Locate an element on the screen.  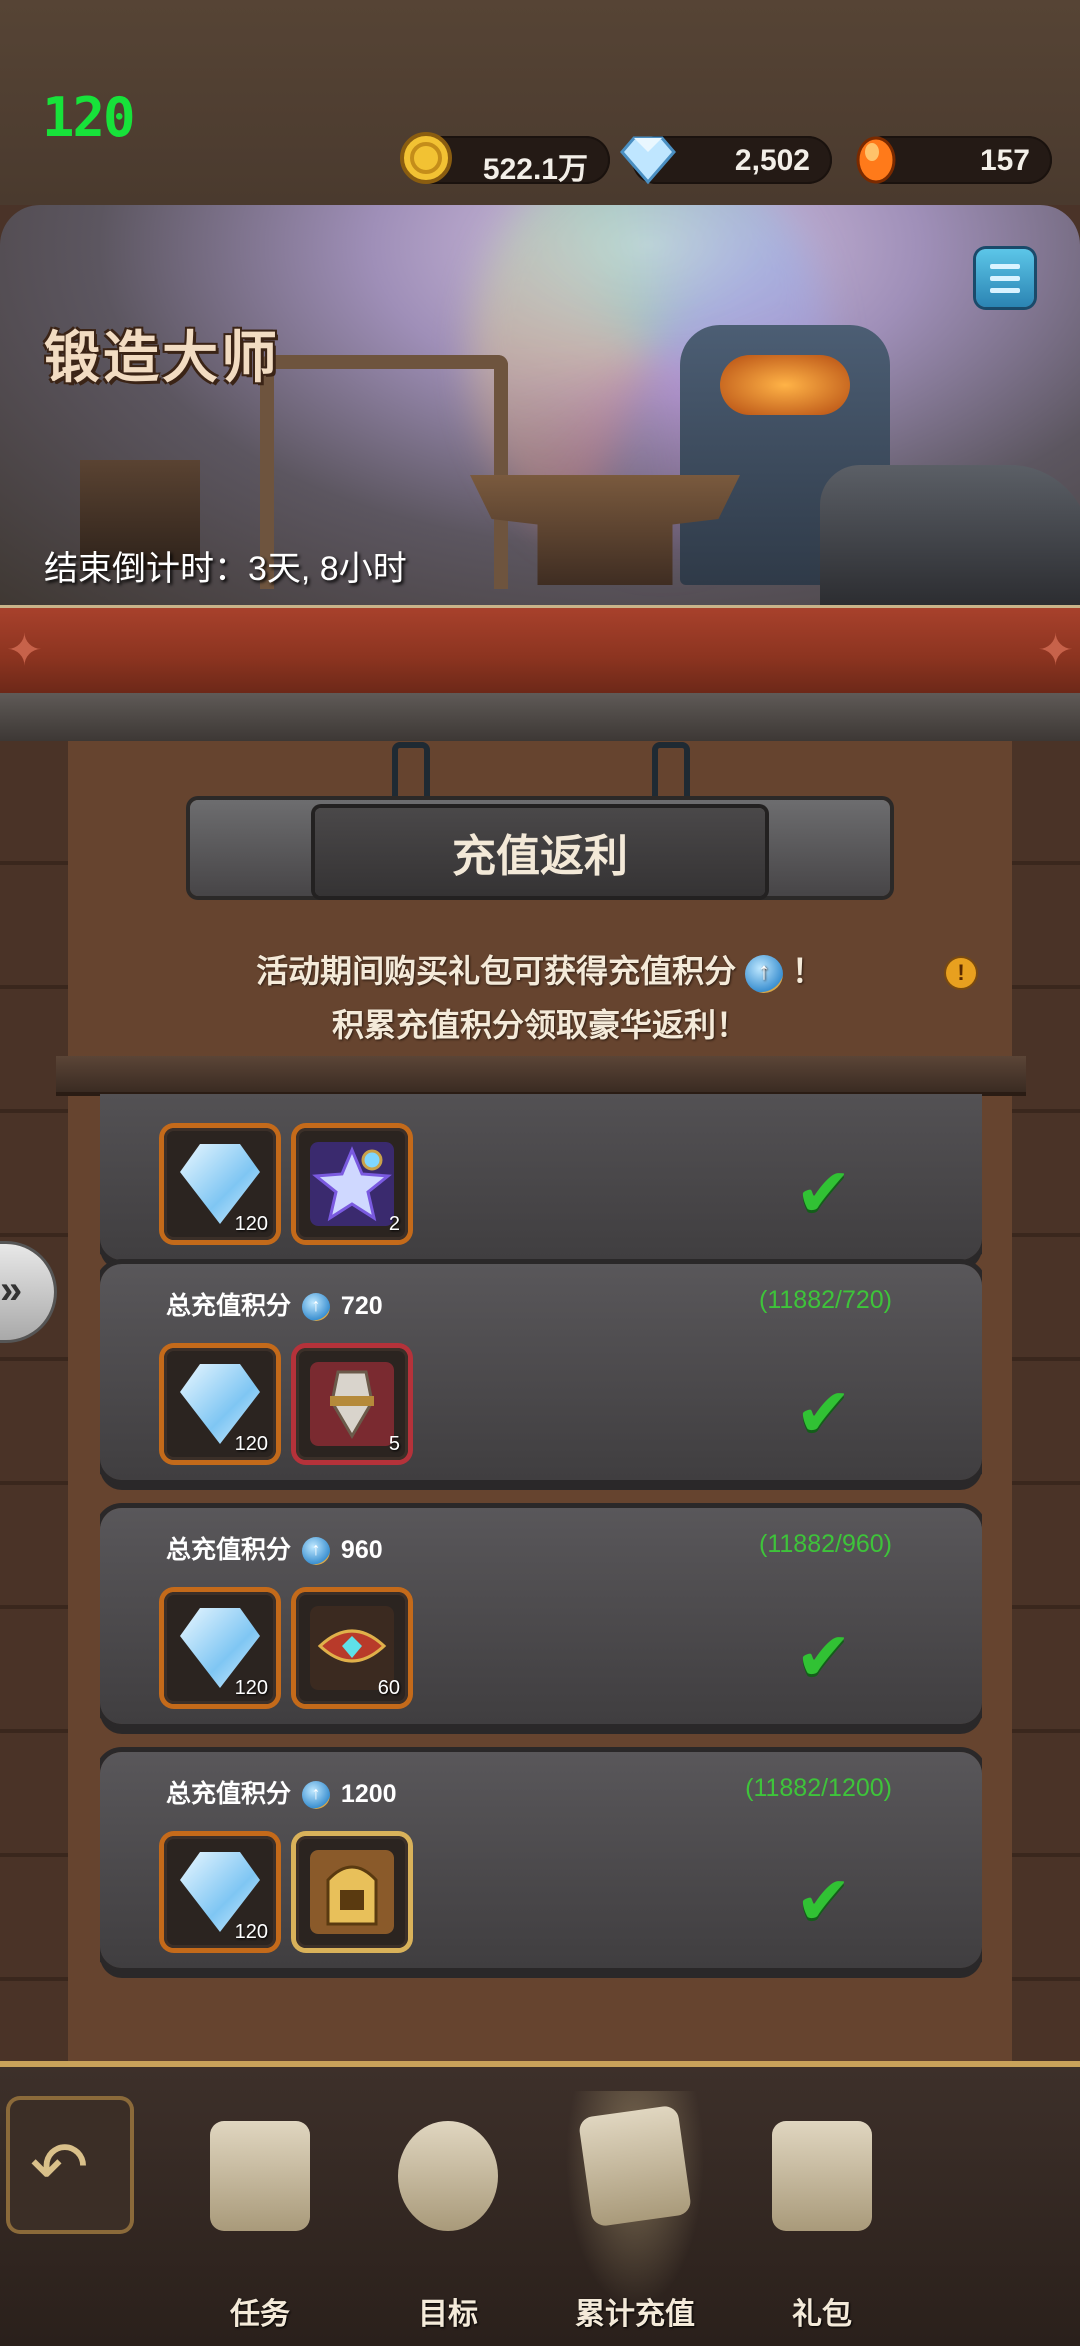
reward-slot is located at coordinates (352, 1892).